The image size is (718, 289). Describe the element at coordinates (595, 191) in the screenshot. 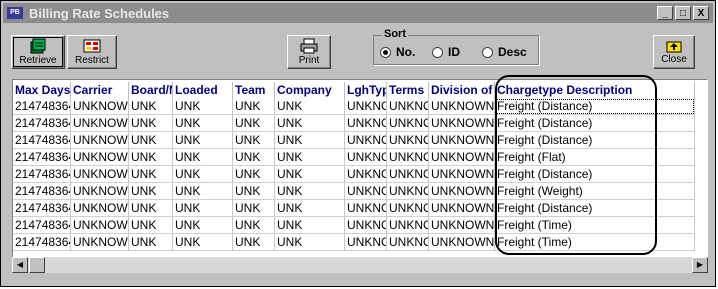

I see `cell-chargetype-description: Freight (Weight)` at that location.